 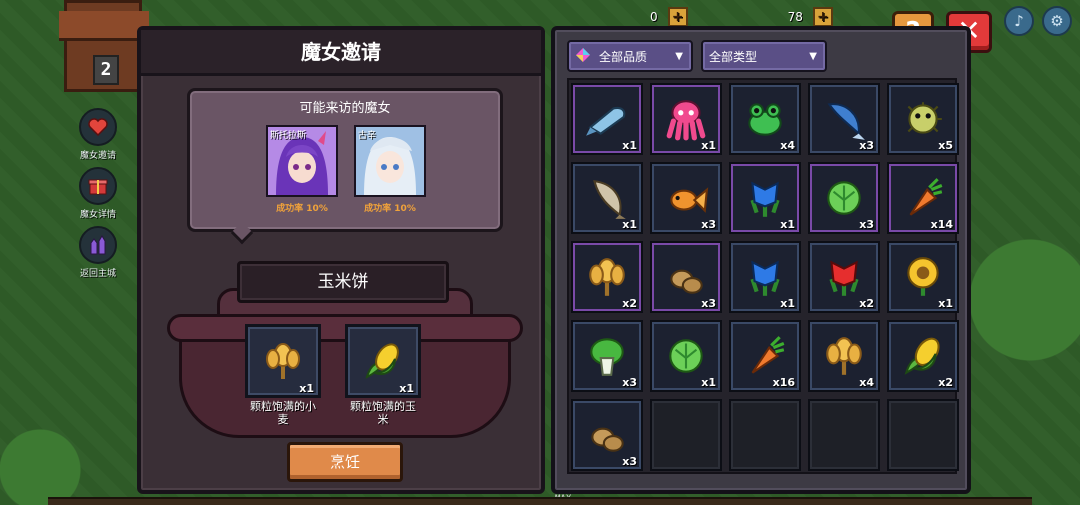 I want to click on gem-icon, so click(x=583, y=56).